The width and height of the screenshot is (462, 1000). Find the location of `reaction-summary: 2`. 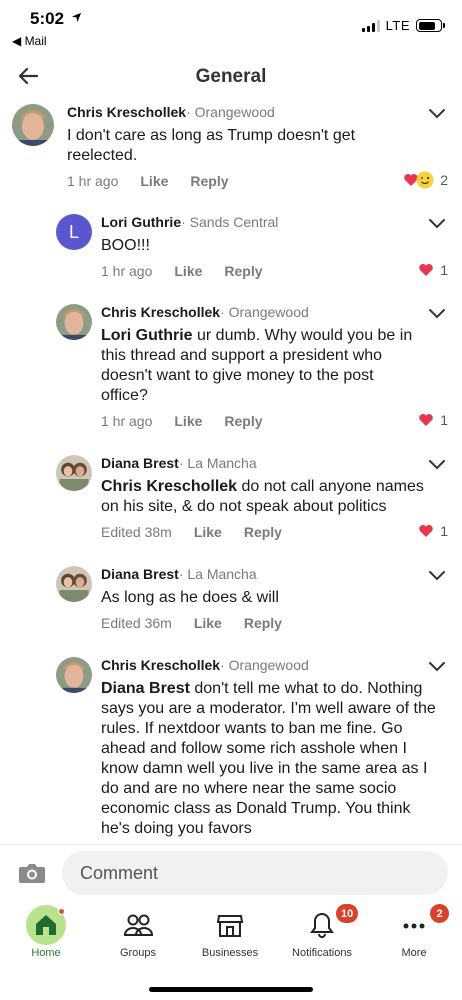

reaction-summary: 2 is located at coordinates (425, 180).